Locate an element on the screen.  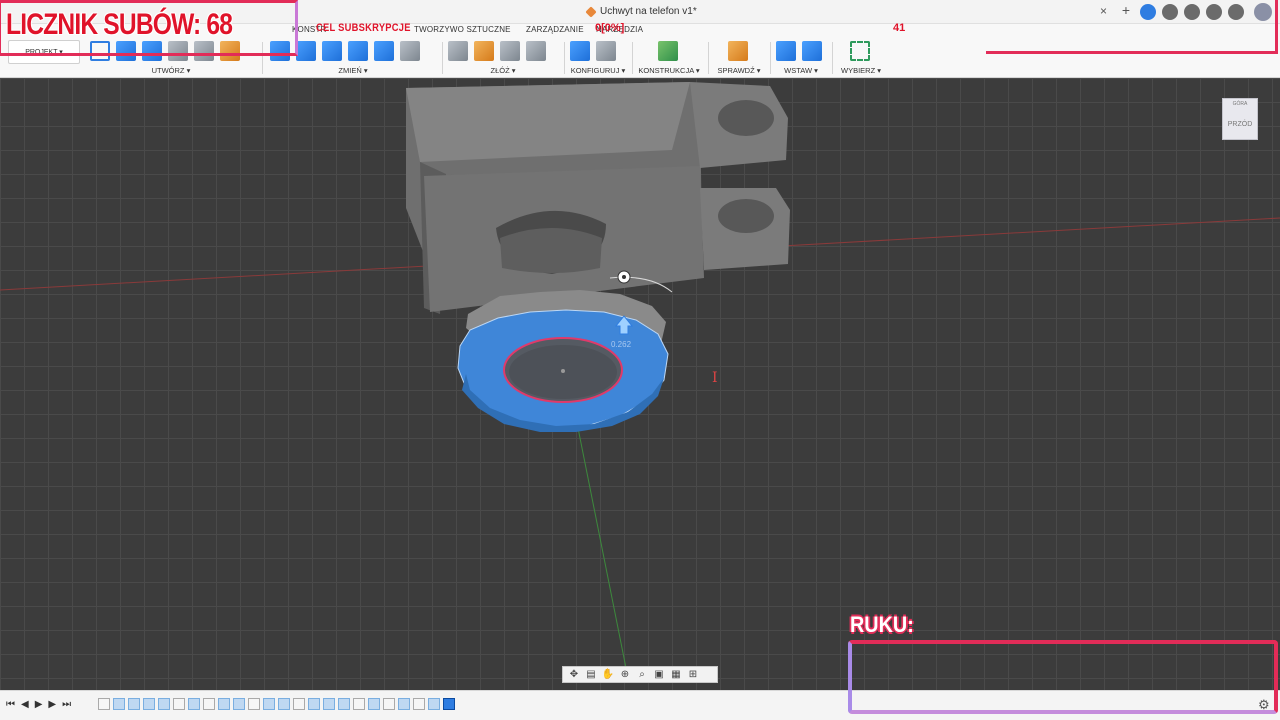
document-title: Uchwyt na telefon v1* is located at coordinates (648, 11).